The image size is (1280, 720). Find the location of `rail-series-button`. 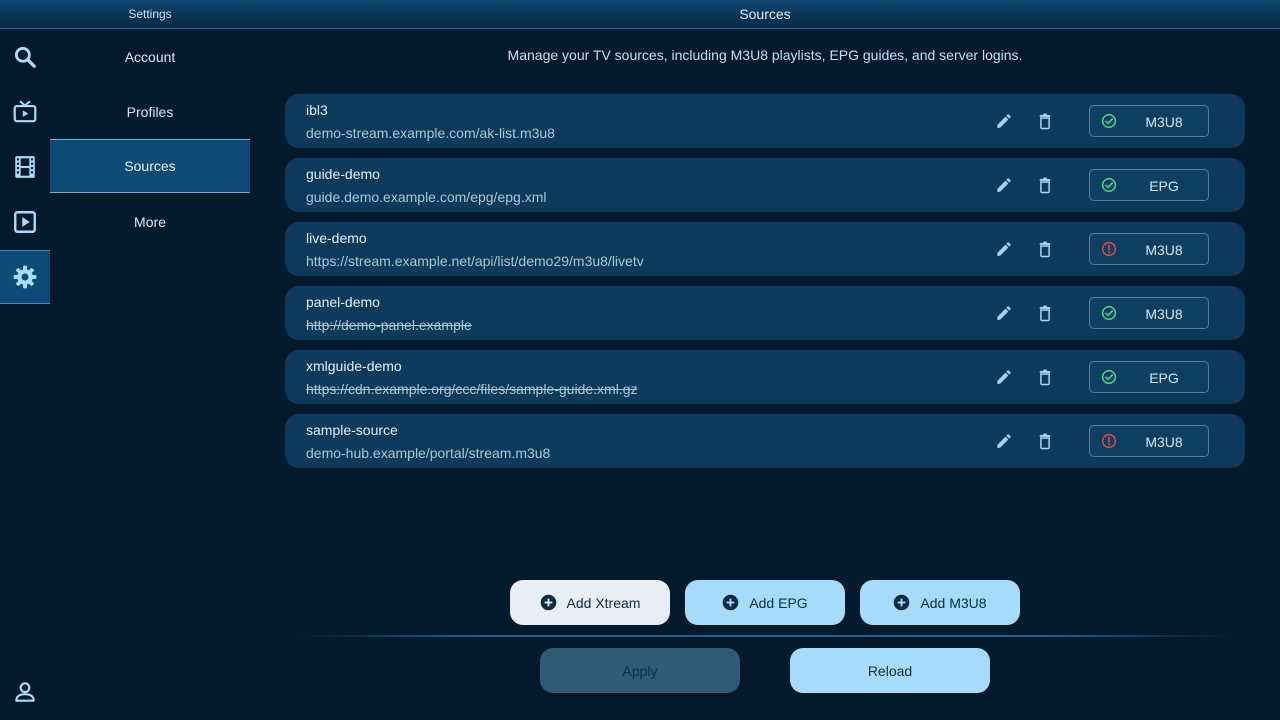

rail-series-button is located at coordinates (25, 222).